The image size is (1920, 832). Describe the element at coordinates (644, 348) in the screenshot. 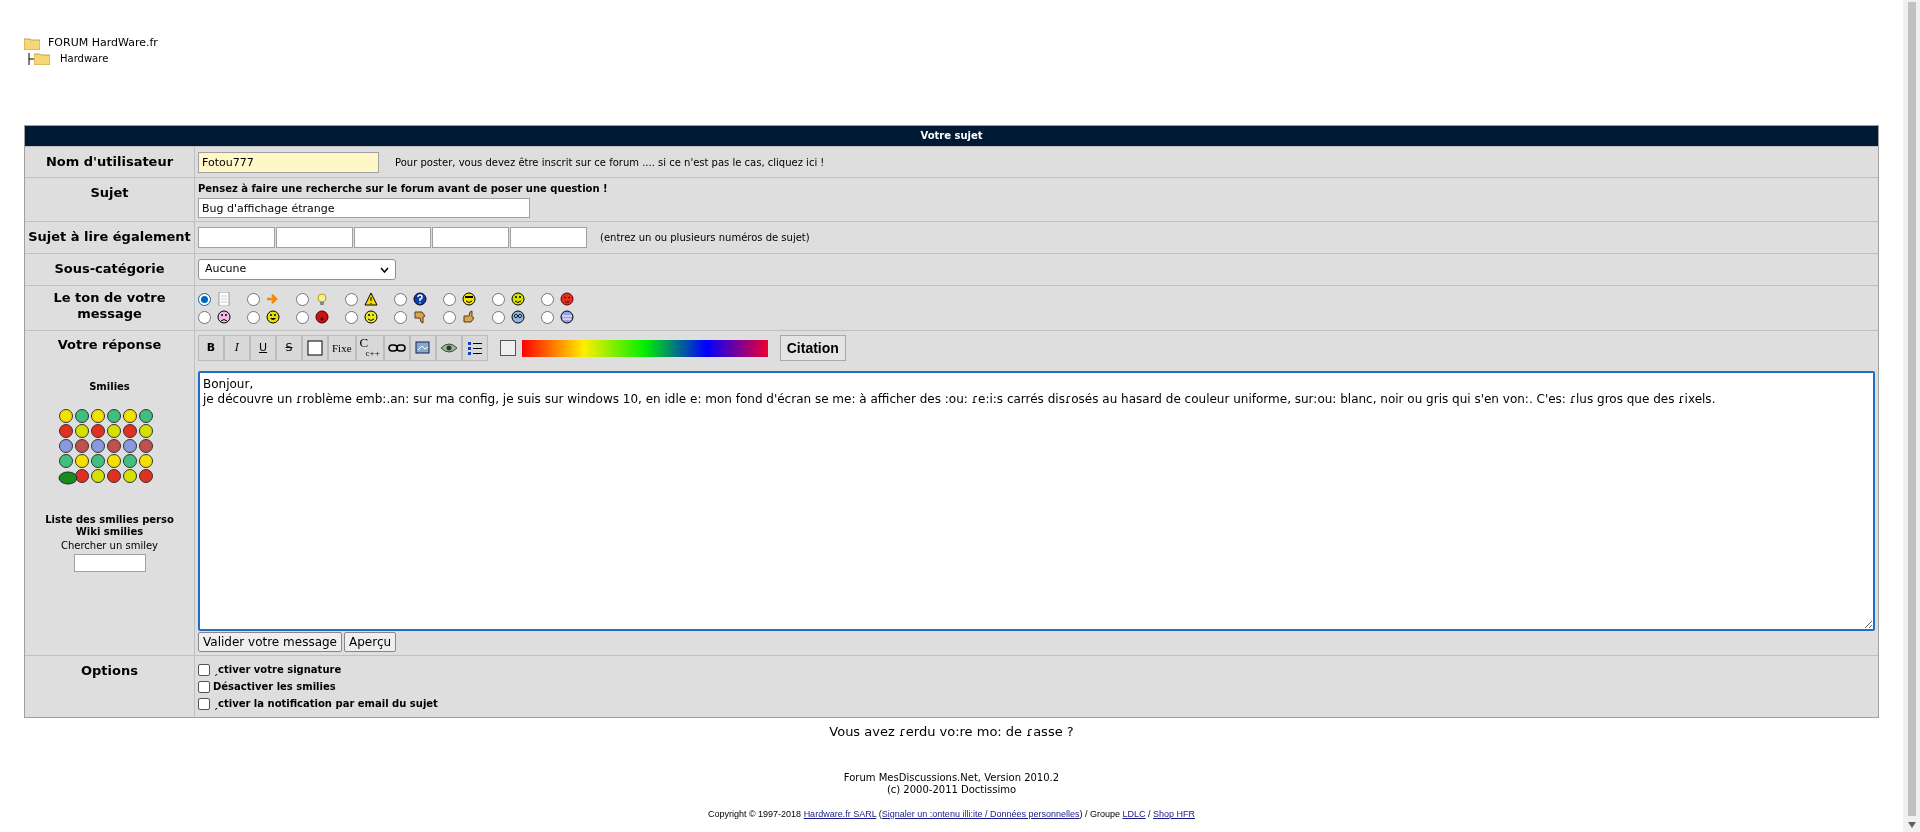

I see `color-gradient-picker` at that location.